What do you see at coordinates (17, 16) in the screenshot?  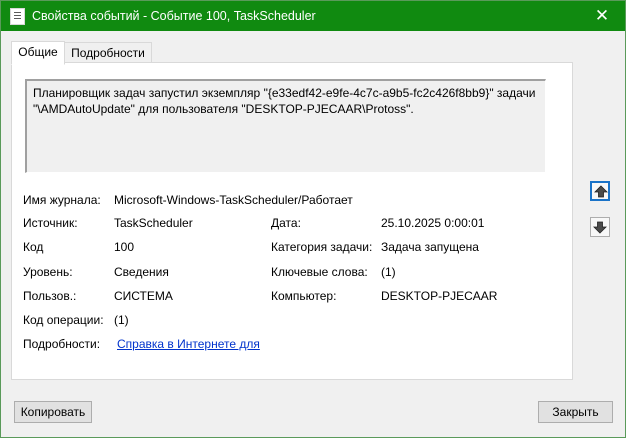 I see `event-viewer-icon` at bounding box center [17, 16].